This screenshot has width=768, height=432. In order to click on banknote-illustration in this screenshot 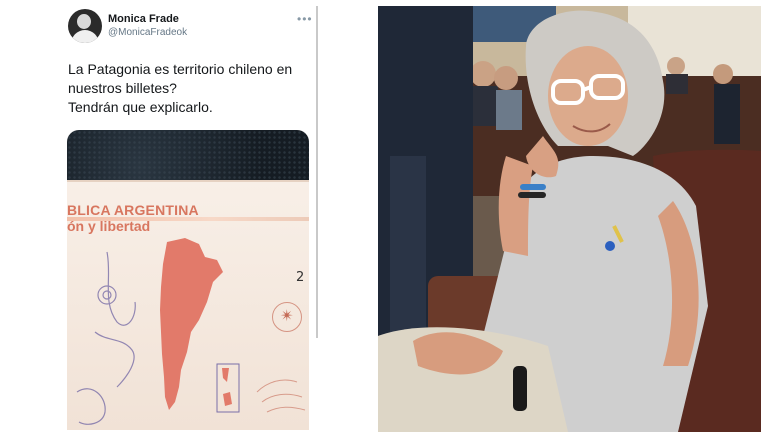, I will do `click(191, 331)`.